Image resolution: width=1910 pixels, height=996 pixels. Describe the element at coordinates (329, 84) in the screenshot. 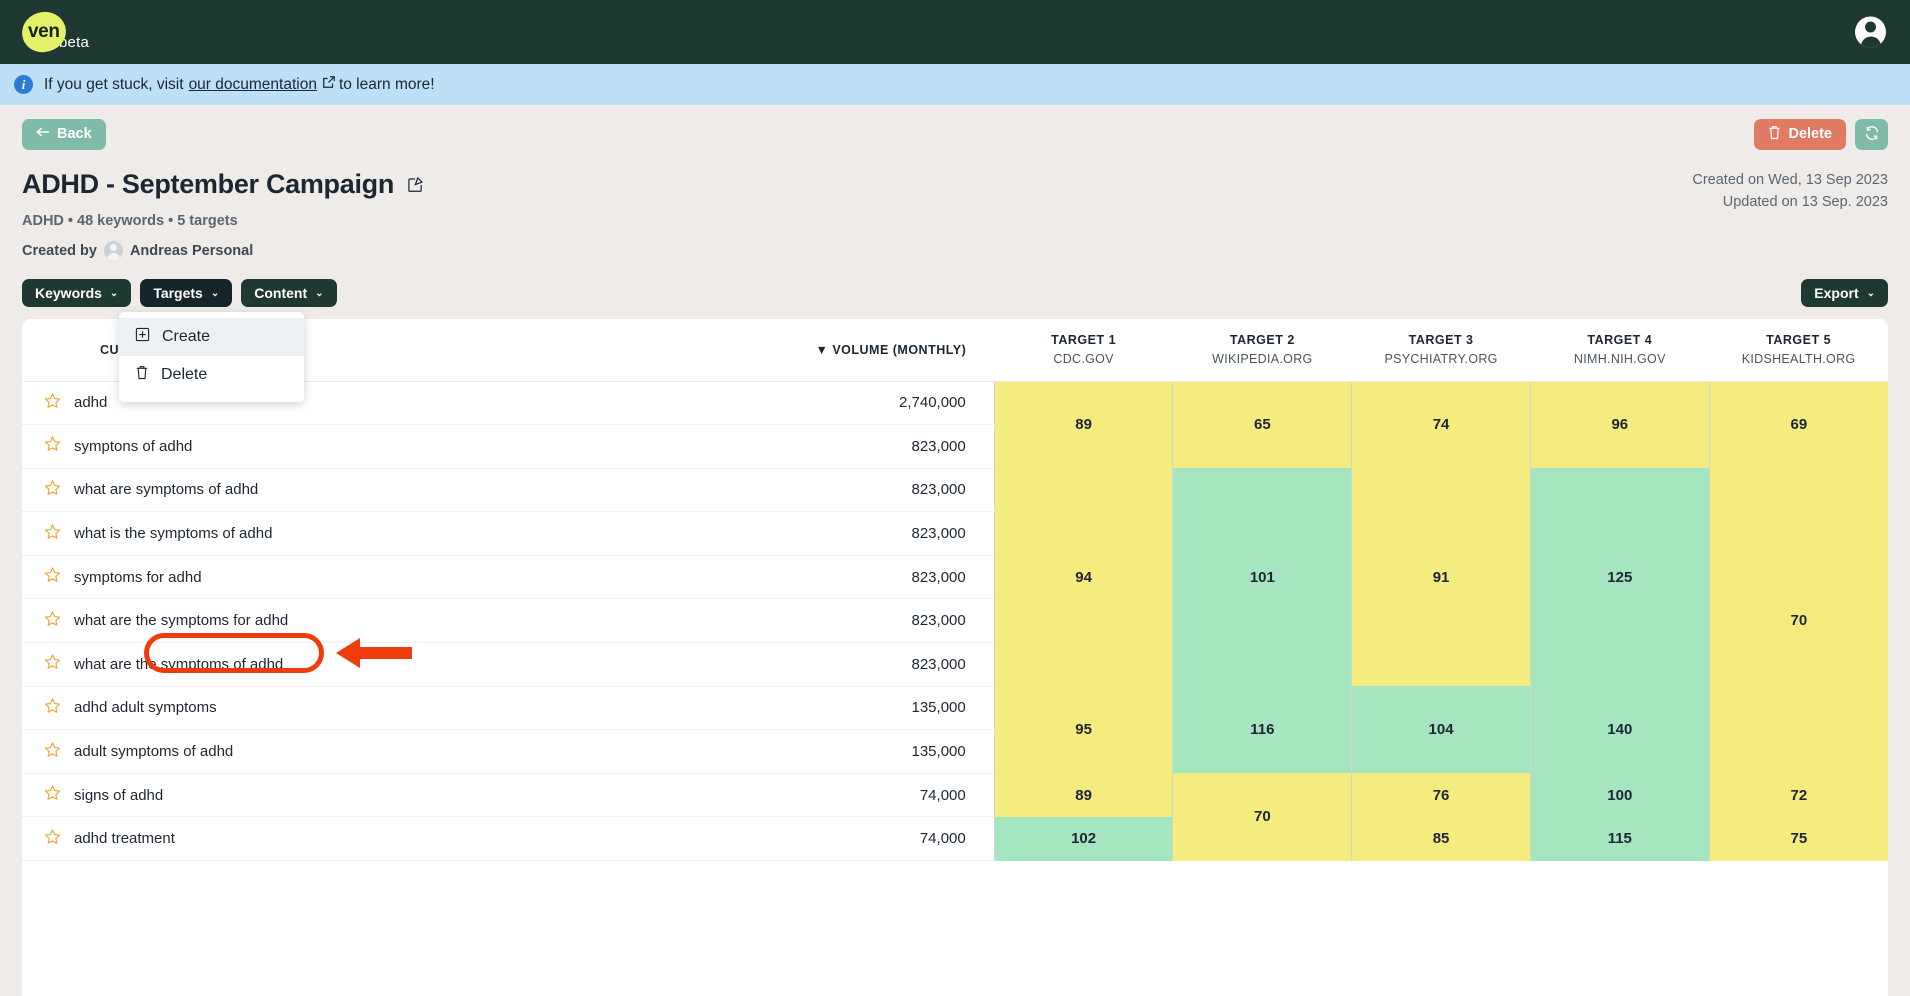

I see `external-link-icon` at that location.